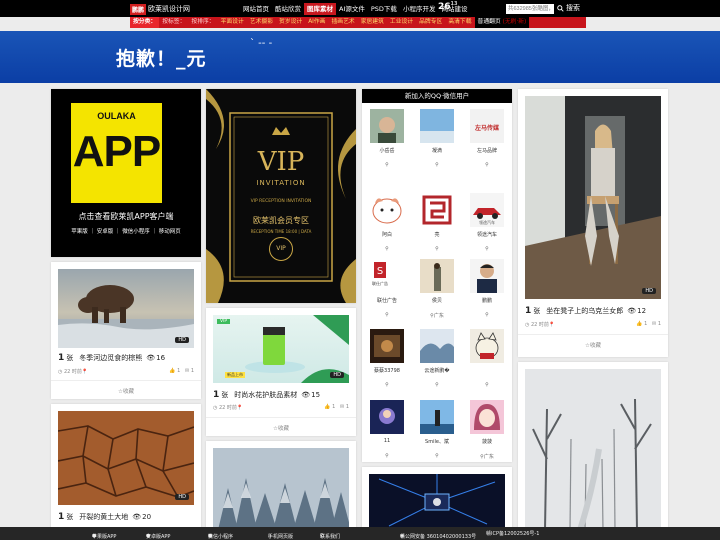 Image resolution: width=720 pixels, height=540 pixels. Describe the element at coordinates (202, 22) in the screenshot. I see `filter-by-sort: 按排序：` at that location.